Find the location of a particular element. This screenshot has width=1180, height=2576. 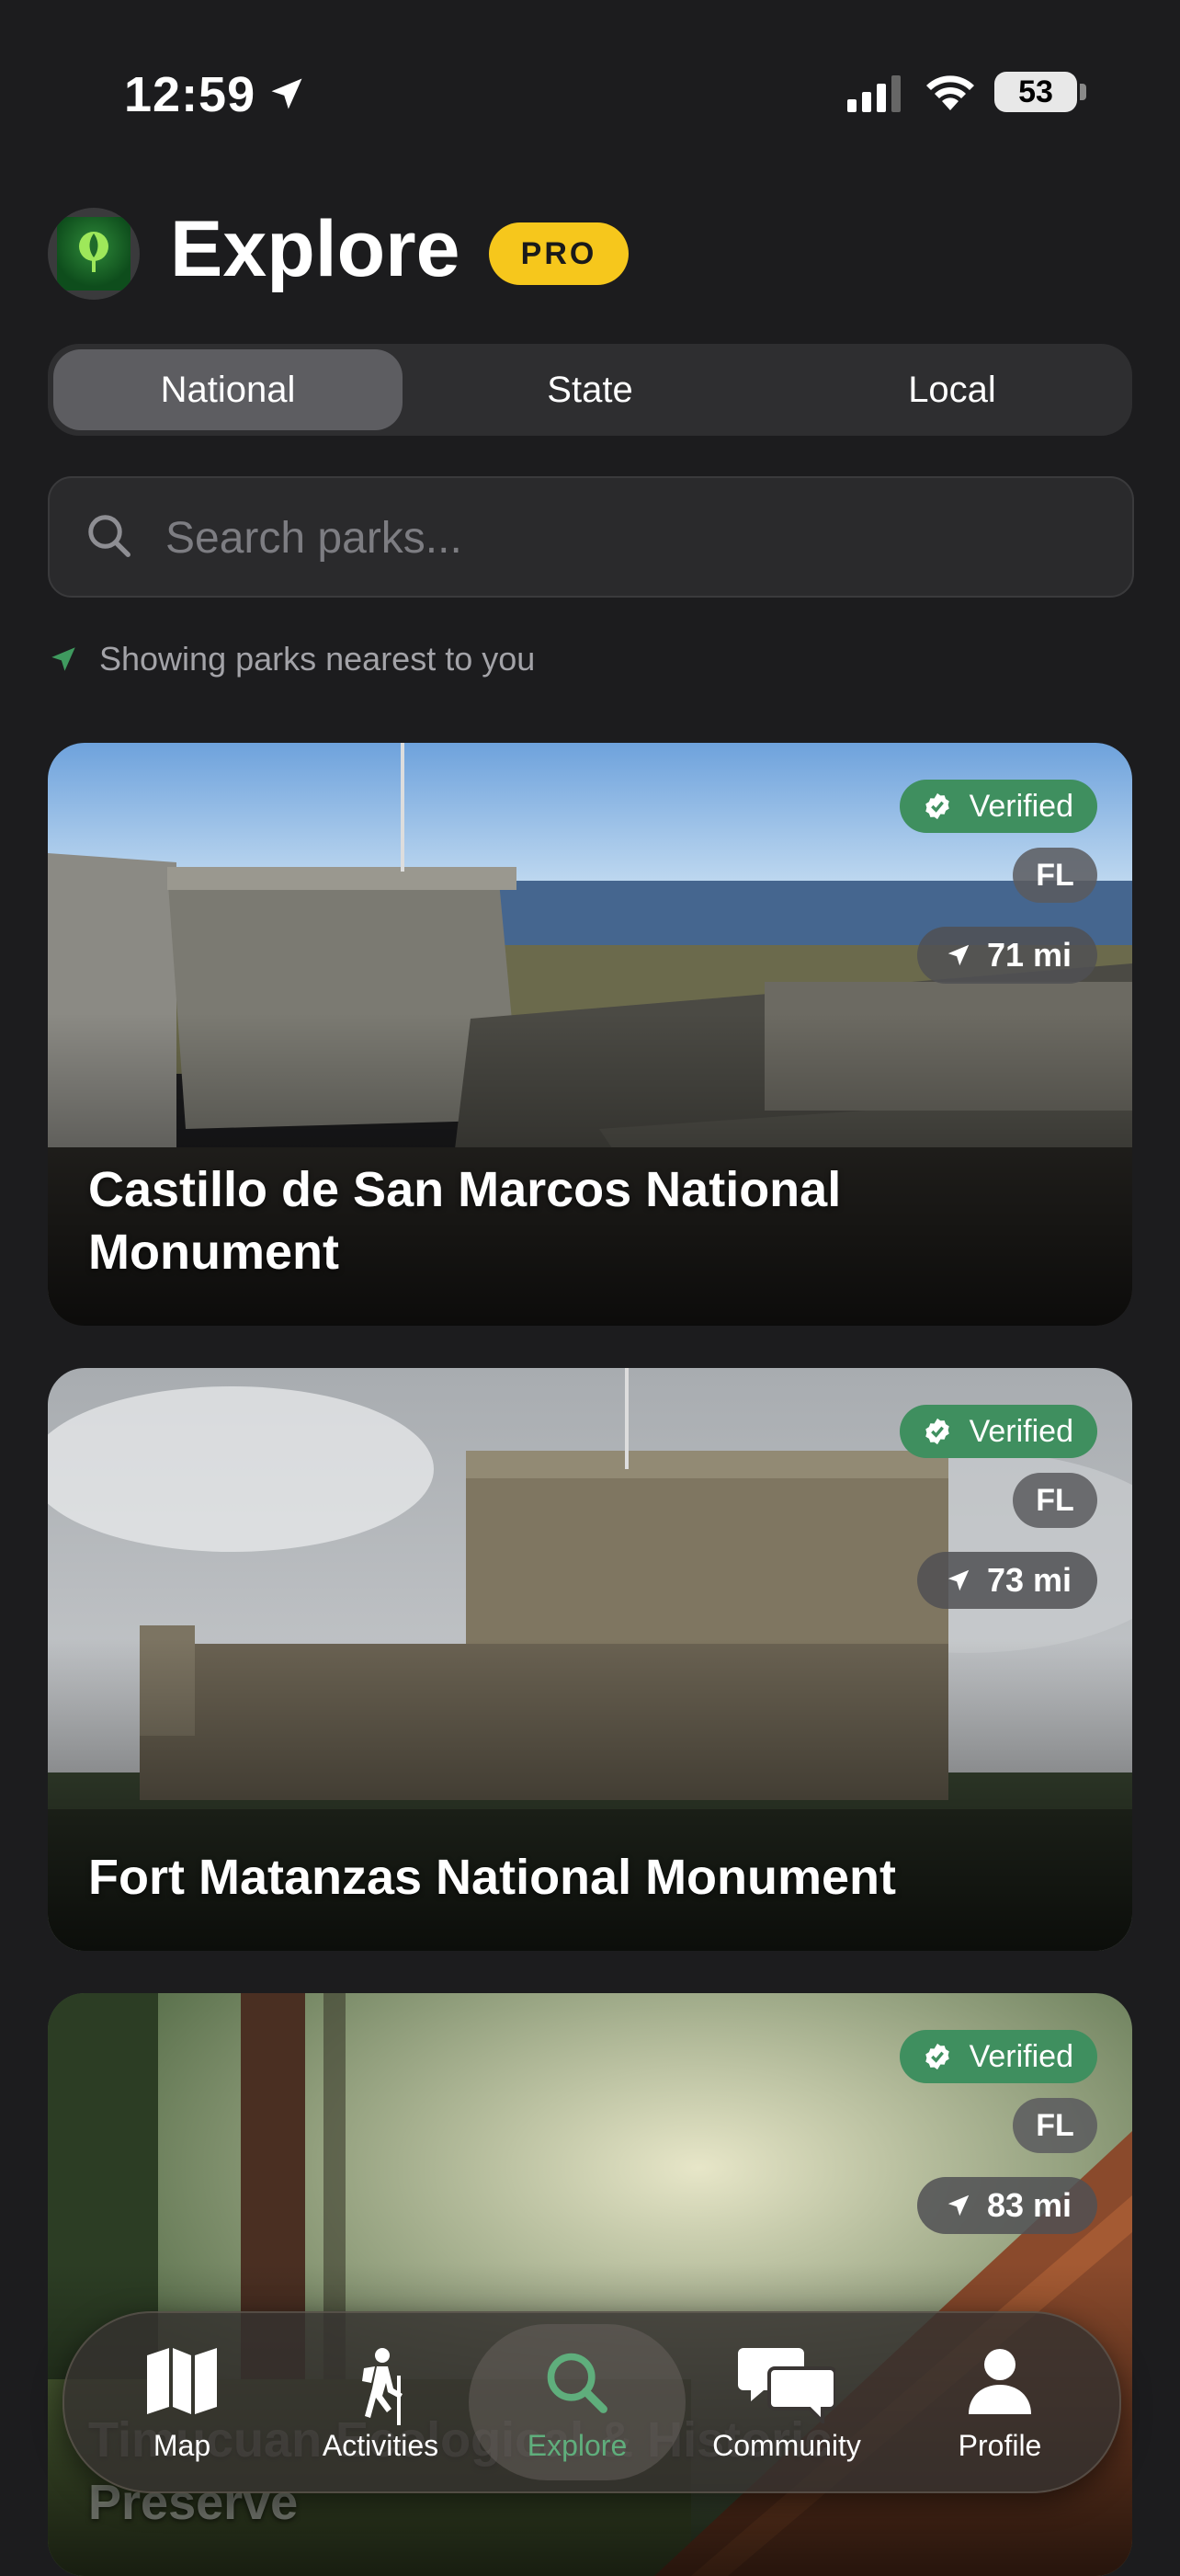

map-icon is located at coordinates (182, 2381).